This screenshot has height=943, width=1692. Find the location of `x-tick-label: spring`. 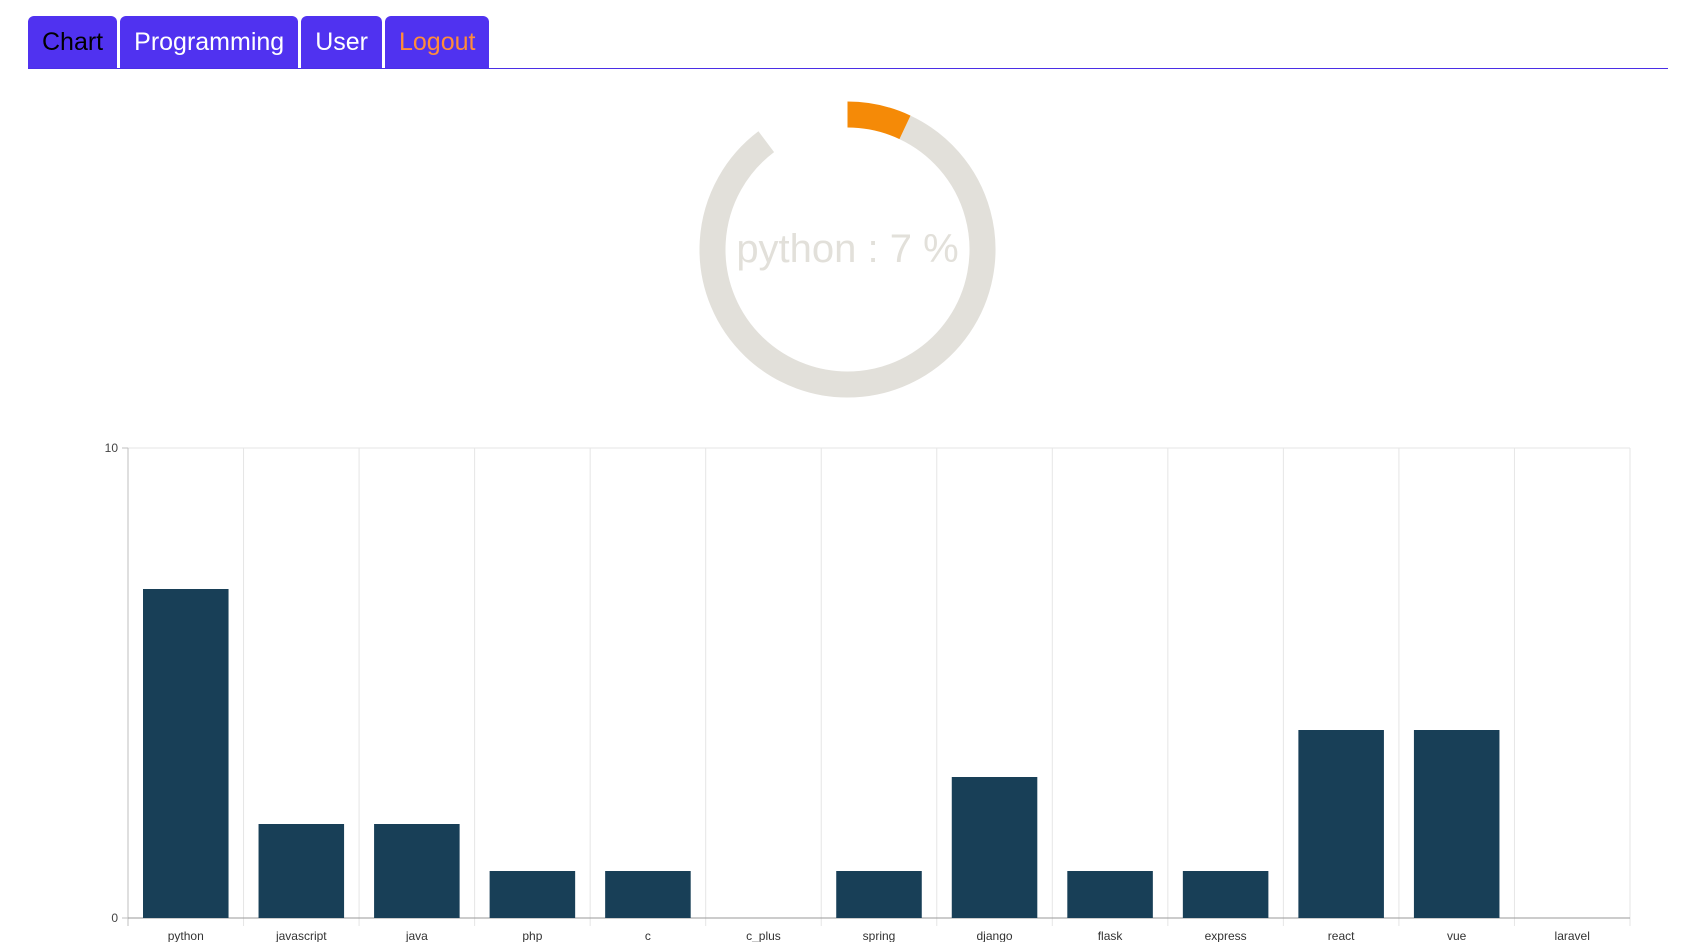

x-tick-label: spring is located at coordinates (879, 935).